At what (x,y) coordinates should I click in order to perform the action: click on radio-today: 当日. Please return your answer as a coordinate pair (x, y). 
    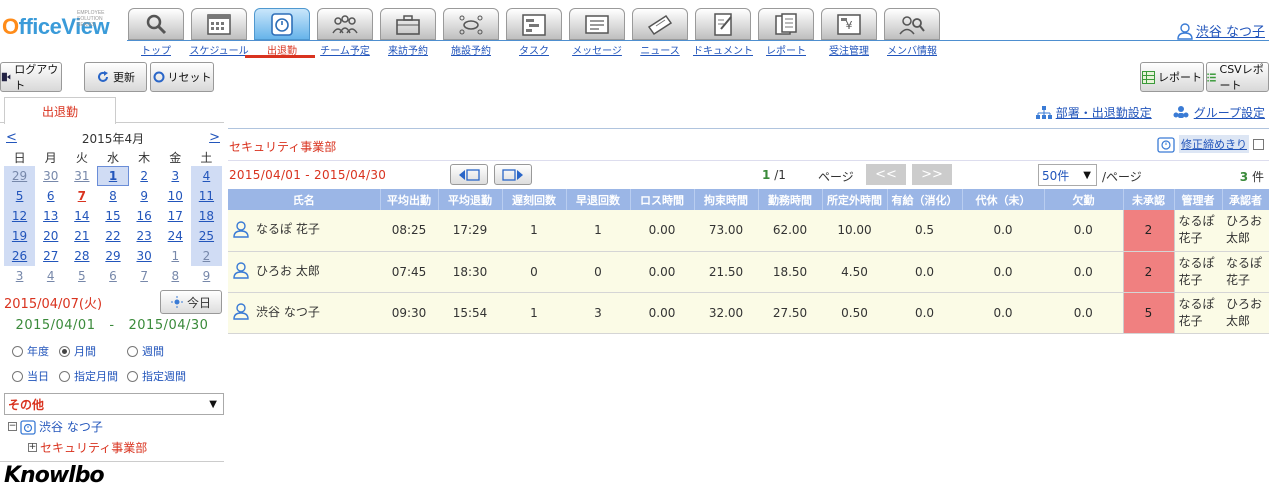
    Looking at the image, I should click on (30, 376).